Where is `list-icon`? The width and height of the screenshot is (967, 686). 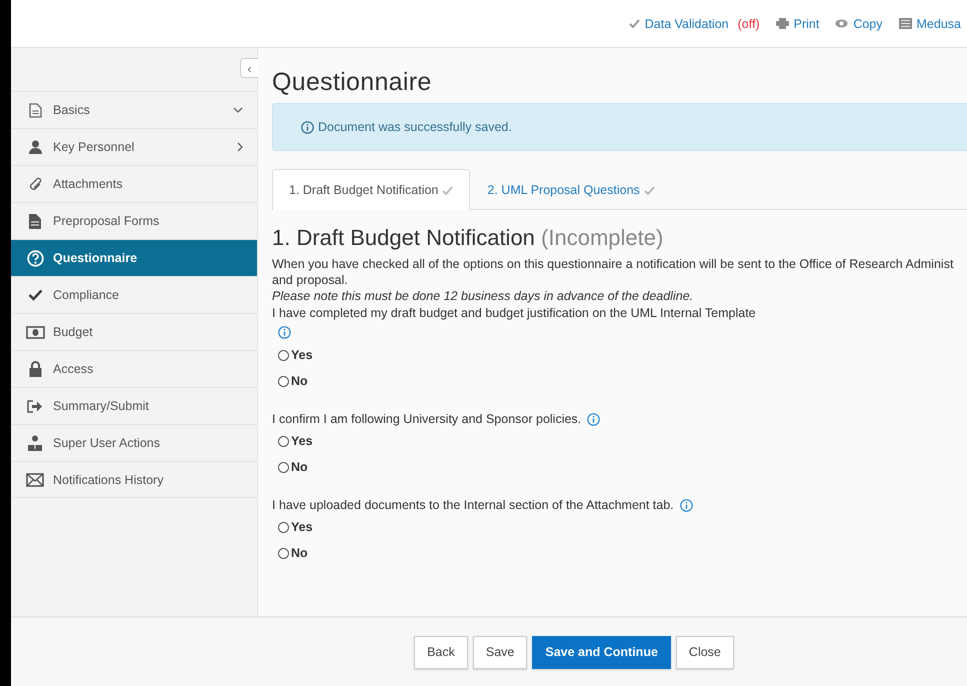
list-icon is located at coordinates (905, 23).